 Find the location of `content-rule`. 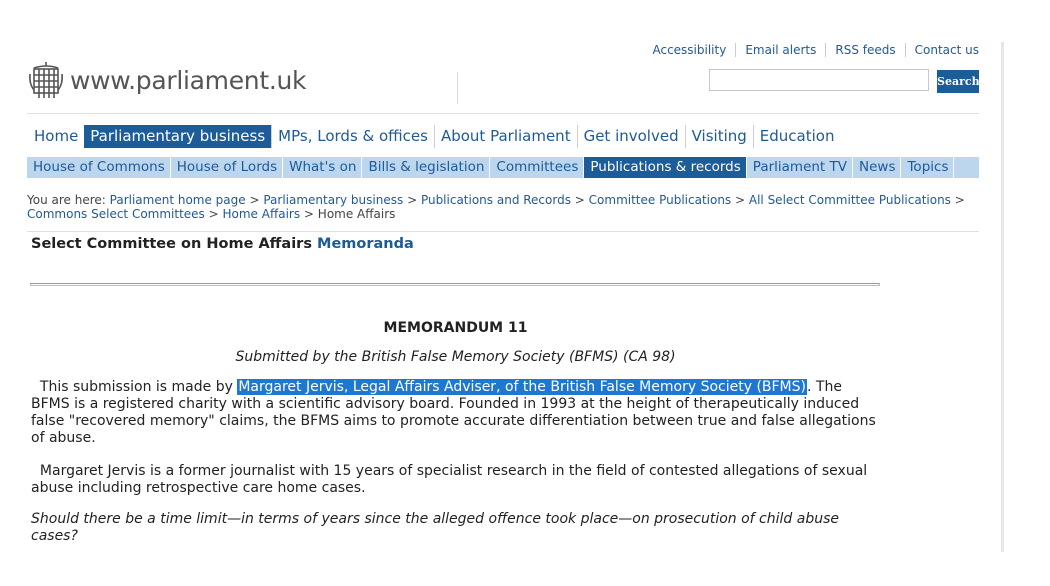

content-rule is located at coordinates (455, 284).